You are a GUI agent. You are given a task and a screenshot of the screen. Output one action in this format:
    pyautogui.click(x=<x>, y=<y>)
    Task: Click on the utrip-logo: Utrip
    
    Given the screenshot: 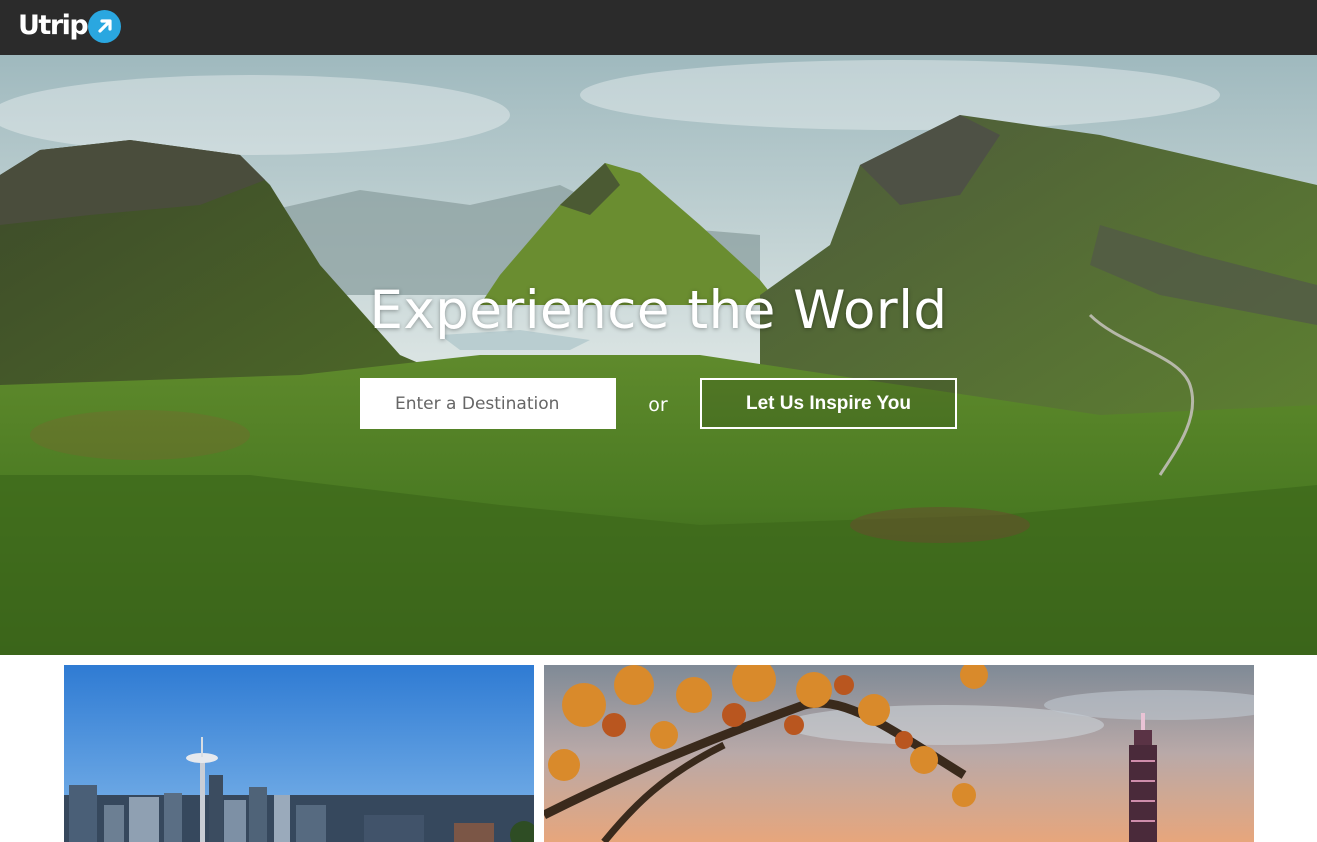 What is the action you would take?
    pyautogui.click(x=70, y=25)
    